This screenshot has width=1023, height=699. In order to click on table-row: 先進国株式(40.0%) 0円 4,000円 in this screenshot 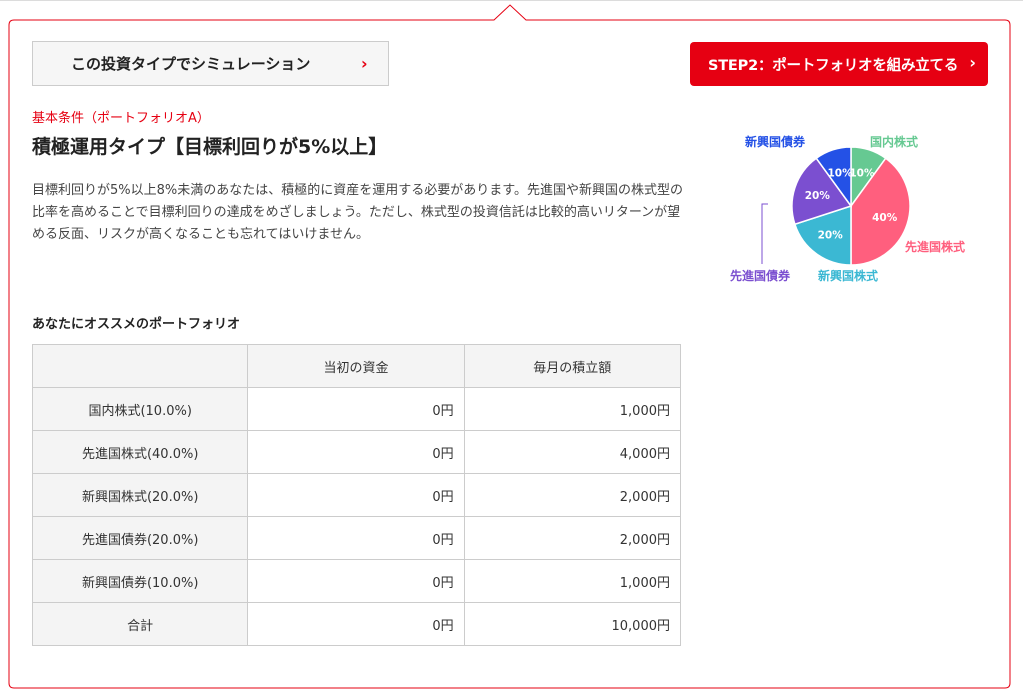, I will do `click(356, 452)`.